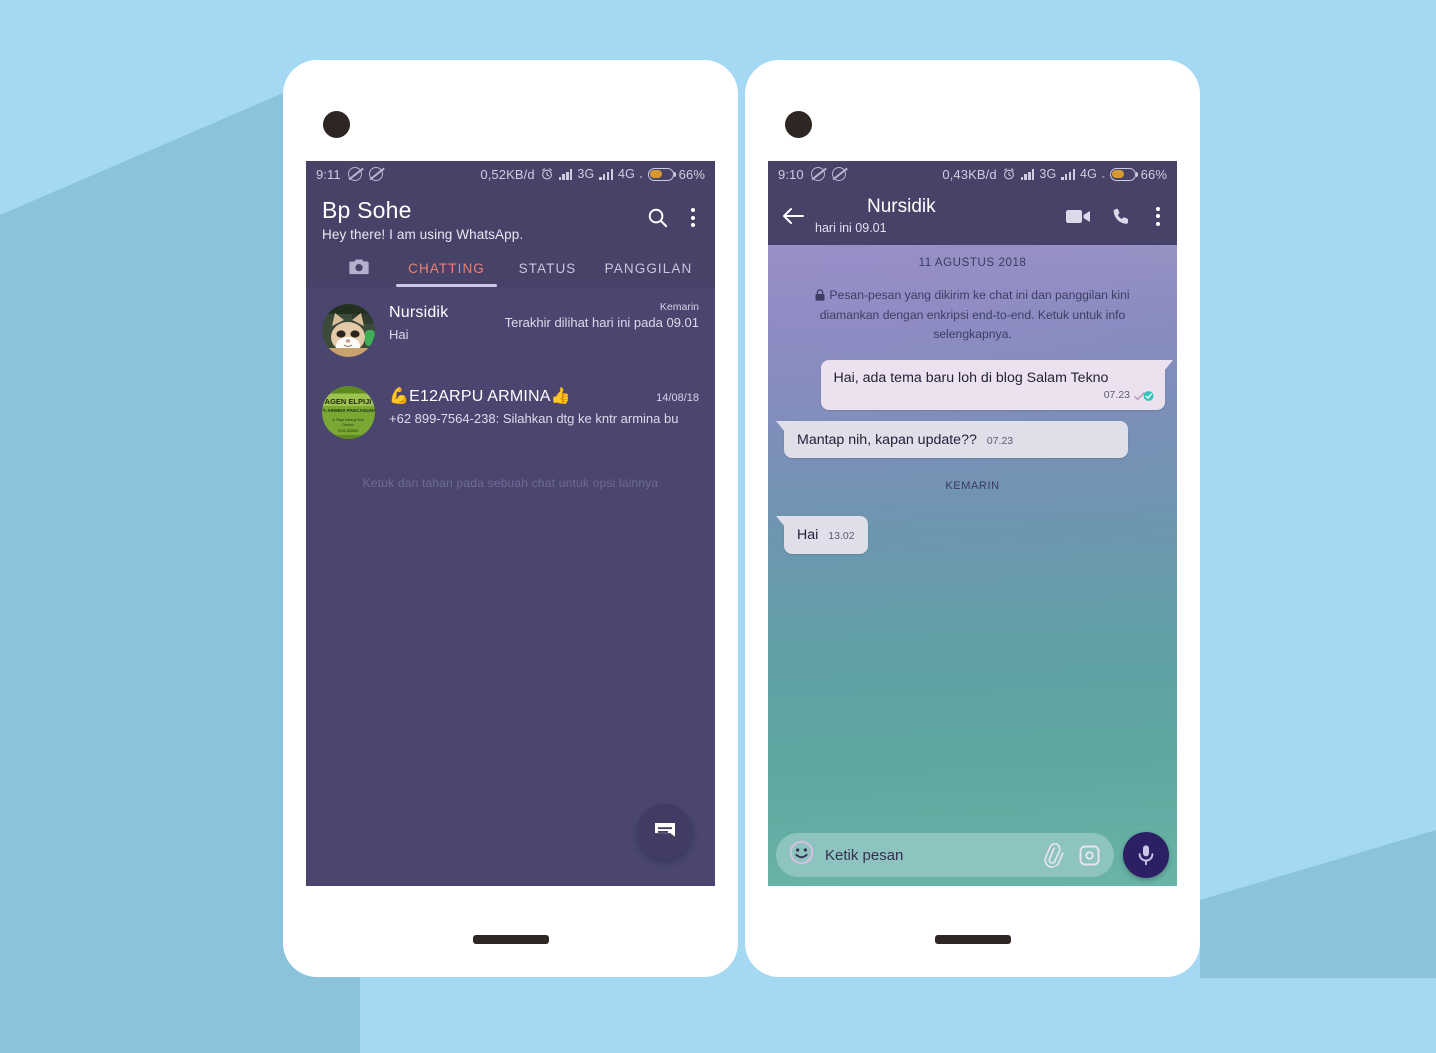 The height and width of the screenshot is (1053, 1436). What do you see at coordinates (945, 855) in the screenshot?
I see `message-input-field: Ketik pesan` at bounding box center [945, 855].